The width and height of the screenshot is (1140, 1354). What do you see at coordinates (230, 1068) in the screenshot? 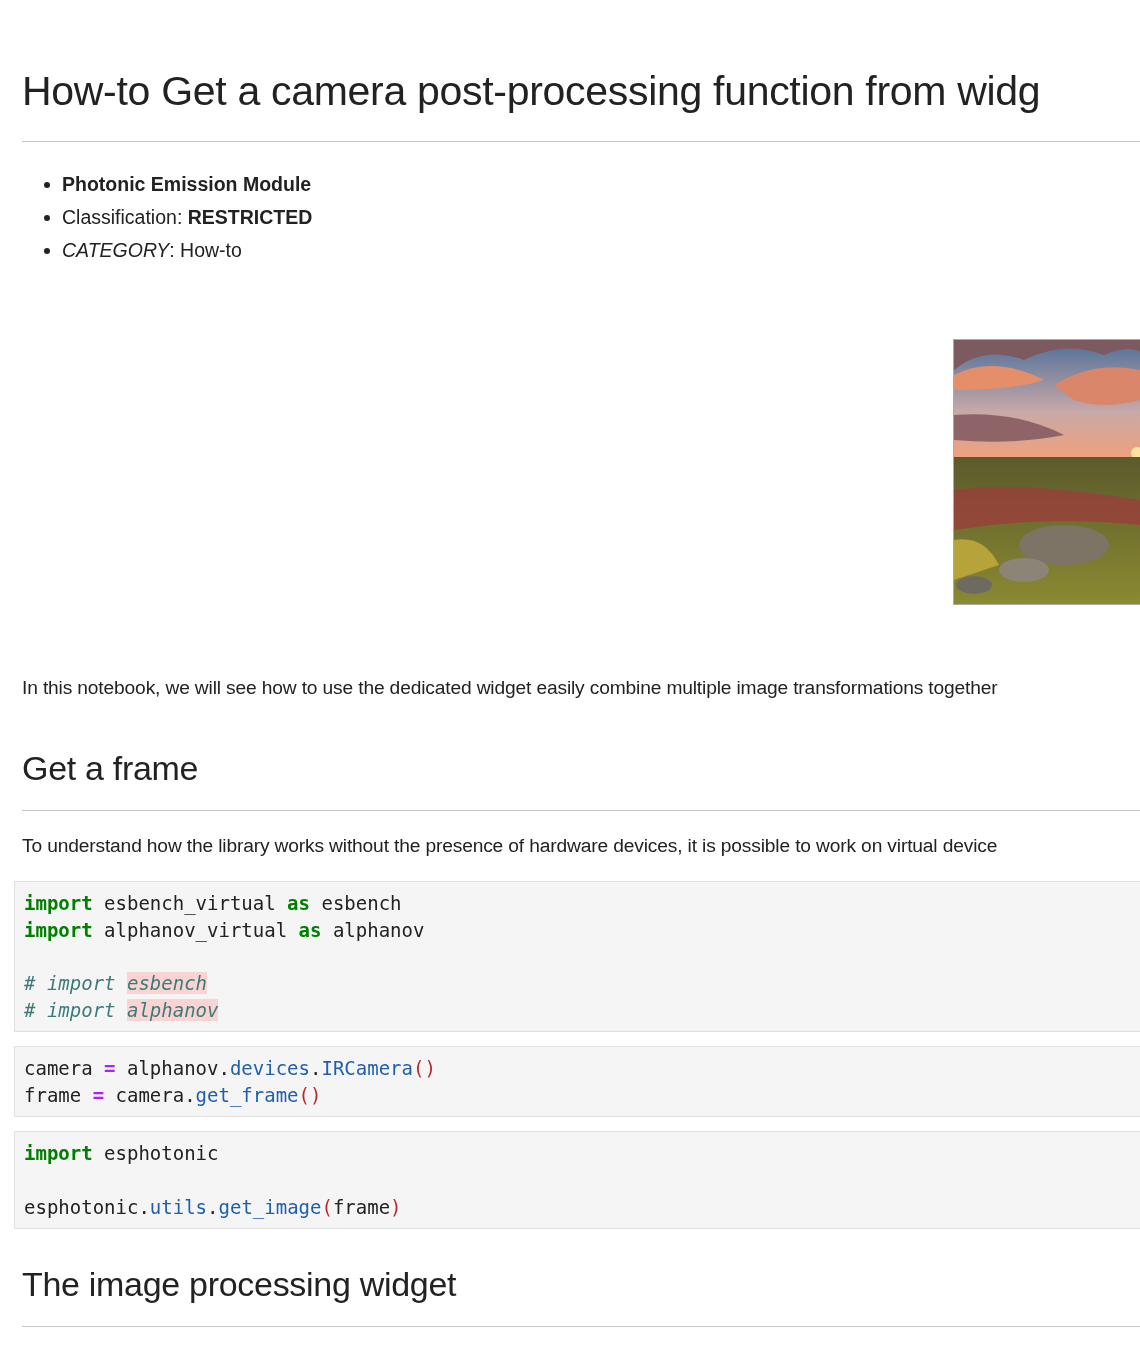
I see `code-line: camera = alphanov.devices.IRCamera()` at bounding box center [230, 1068].